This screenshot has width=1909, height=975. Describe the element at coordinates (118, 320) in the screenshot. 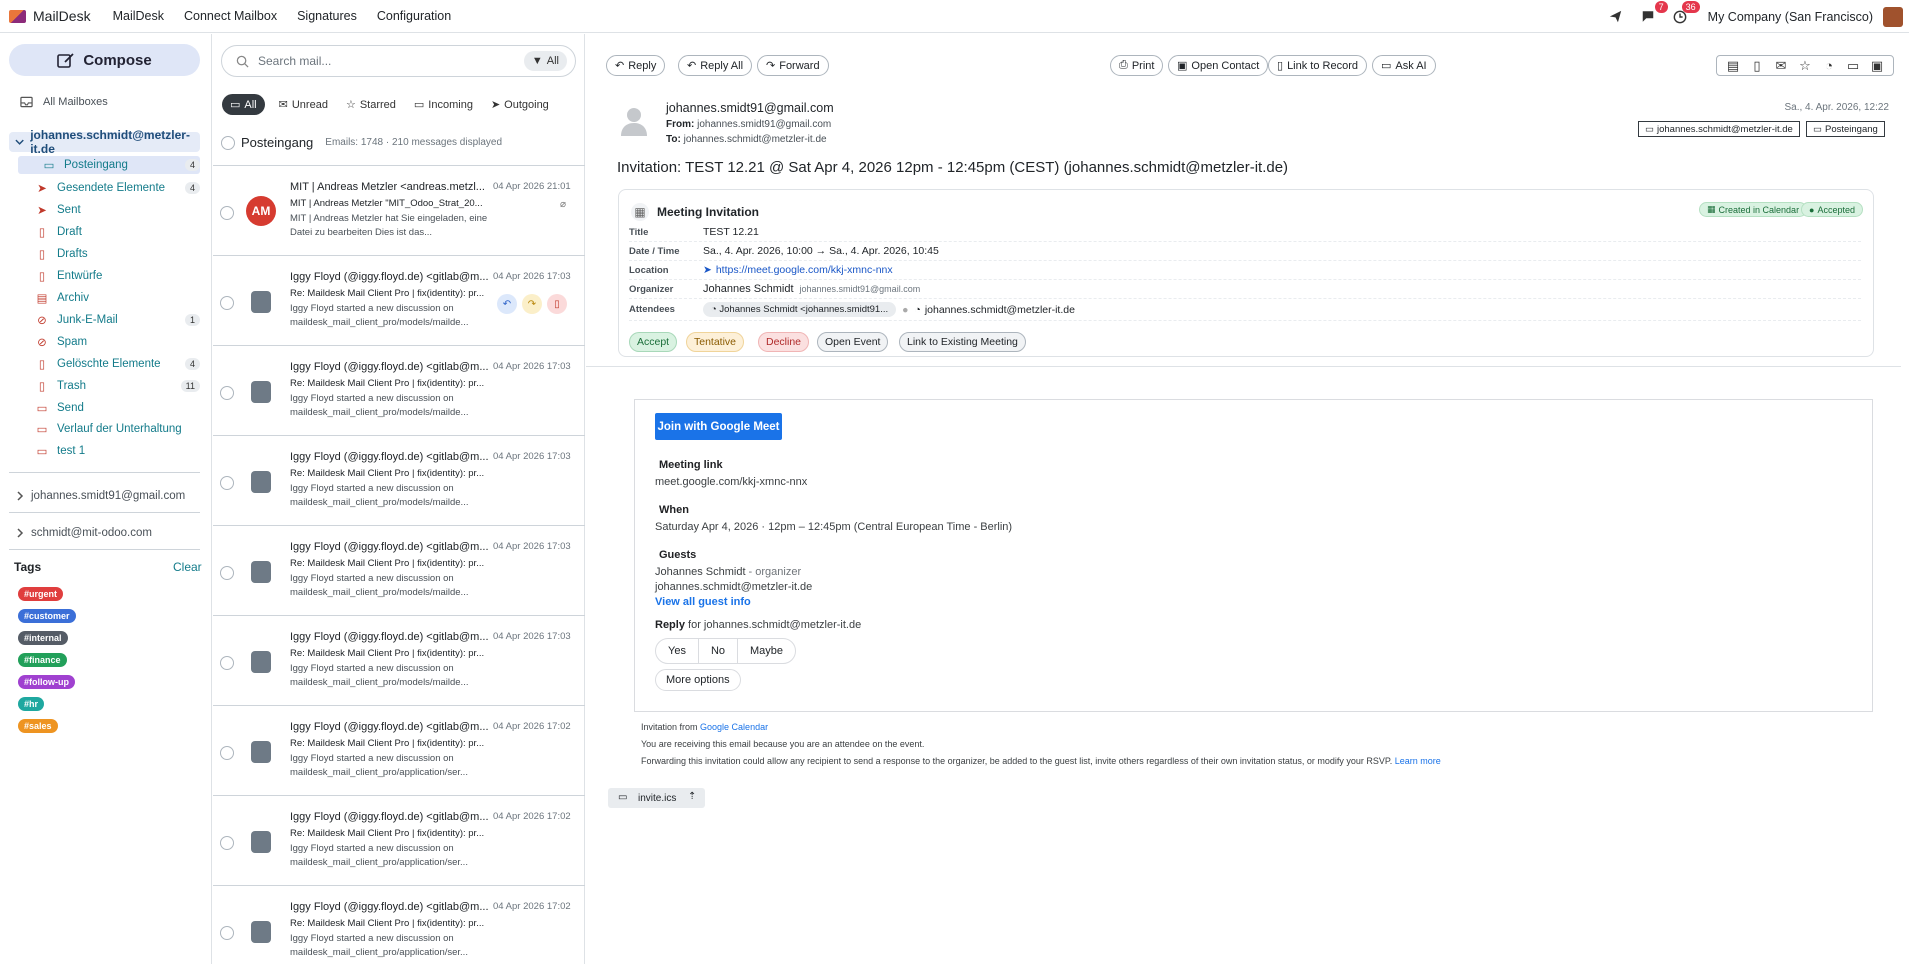

I see `folder-junk: ⊘ Junk-E-Mail 1` at that location.